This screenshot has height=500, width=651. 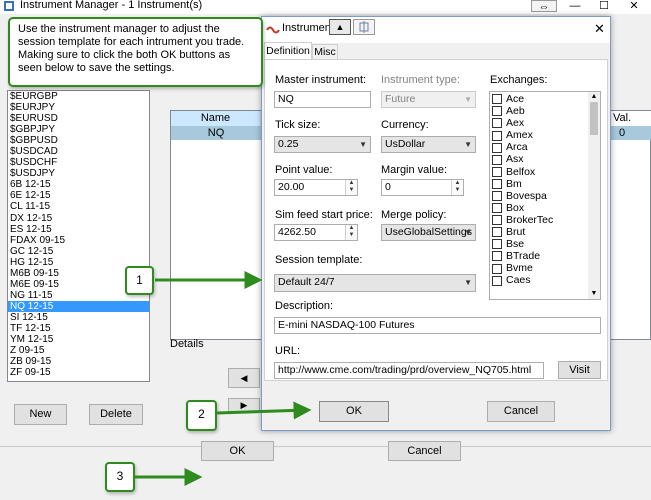 I want to click on nav-prev-button: ◀, so click(x=244, y=378).